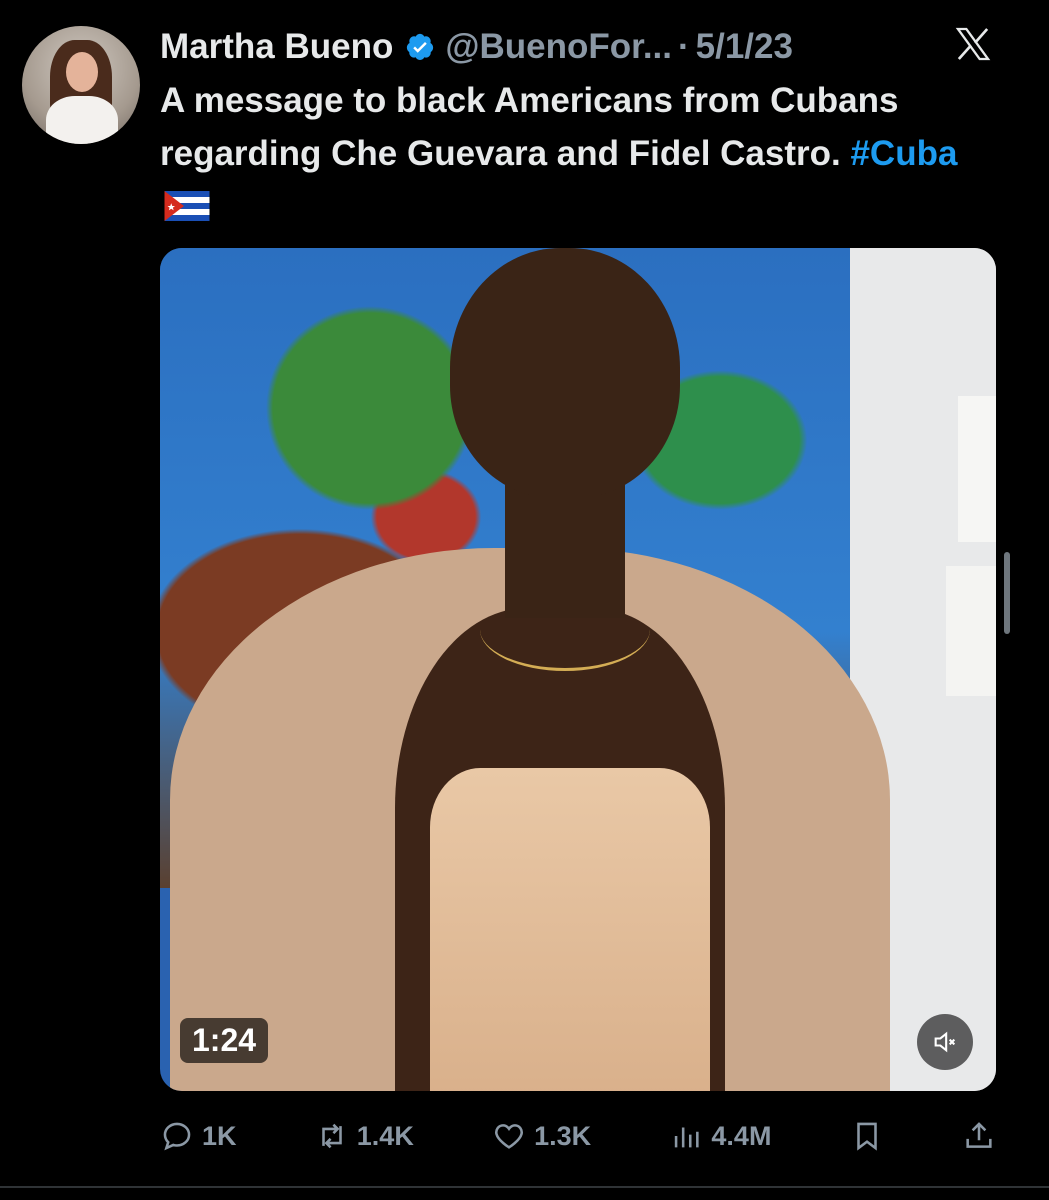 The width and height of the screenshot is (1049, 1200). I want to click on author-name: Martha Bueno, so click(276, 47).